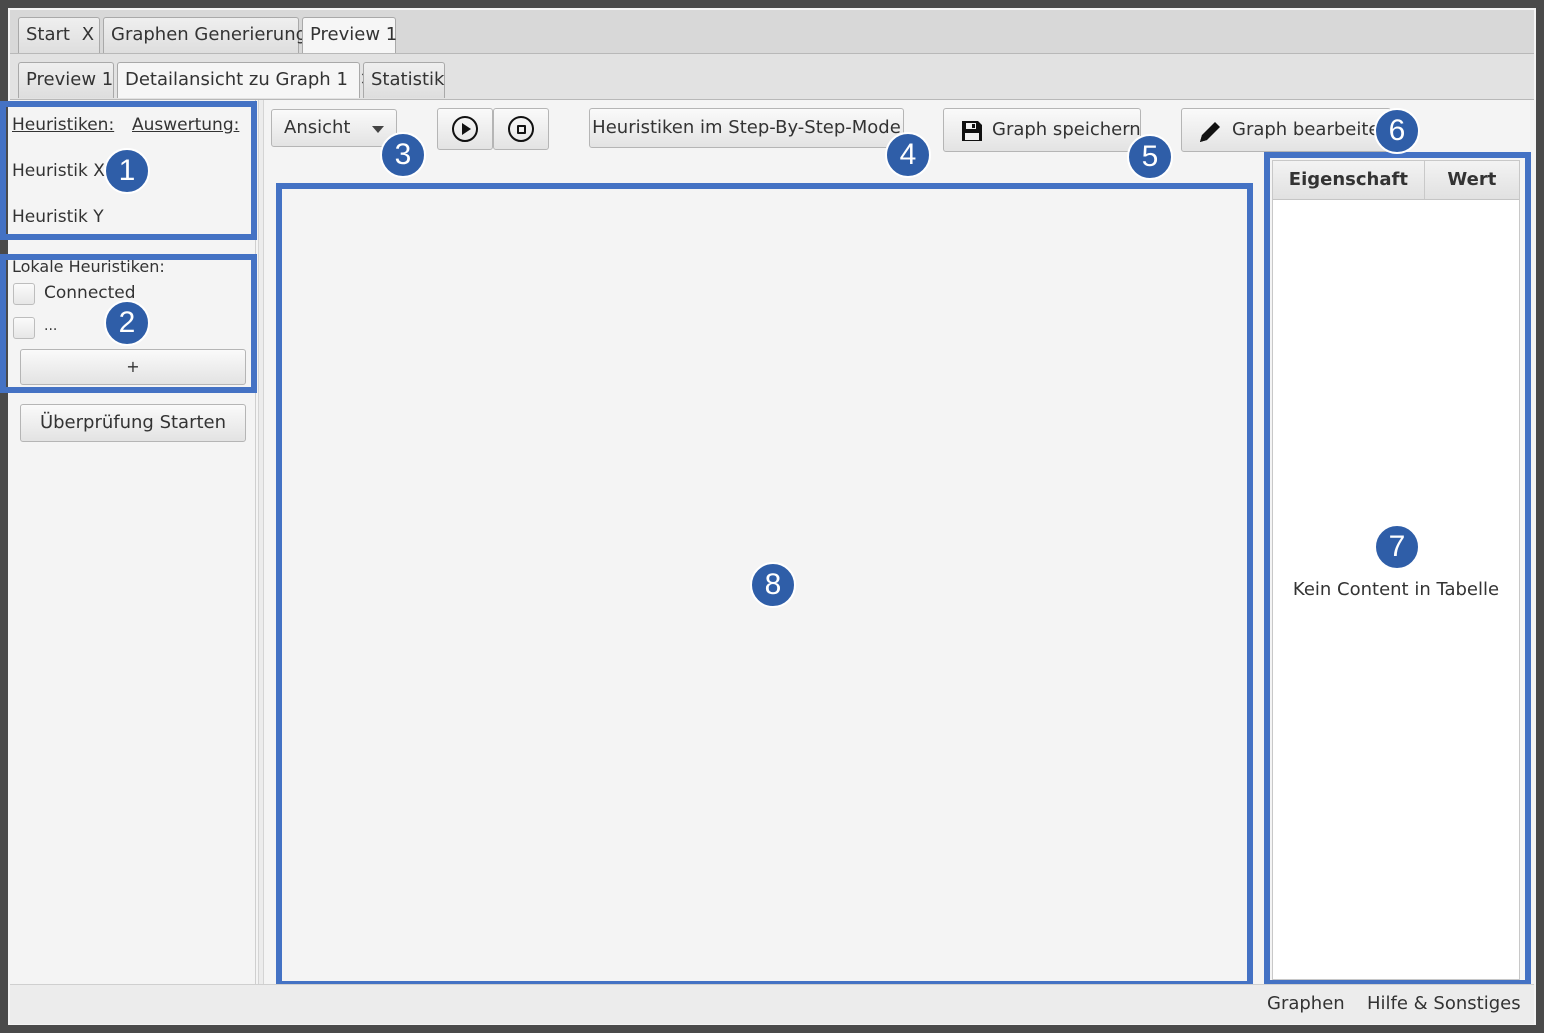  What do you see at coordinates (127, 171) in the screenshot?
I see `annotation-badge-1: 1` at bounding box center [127, 171].